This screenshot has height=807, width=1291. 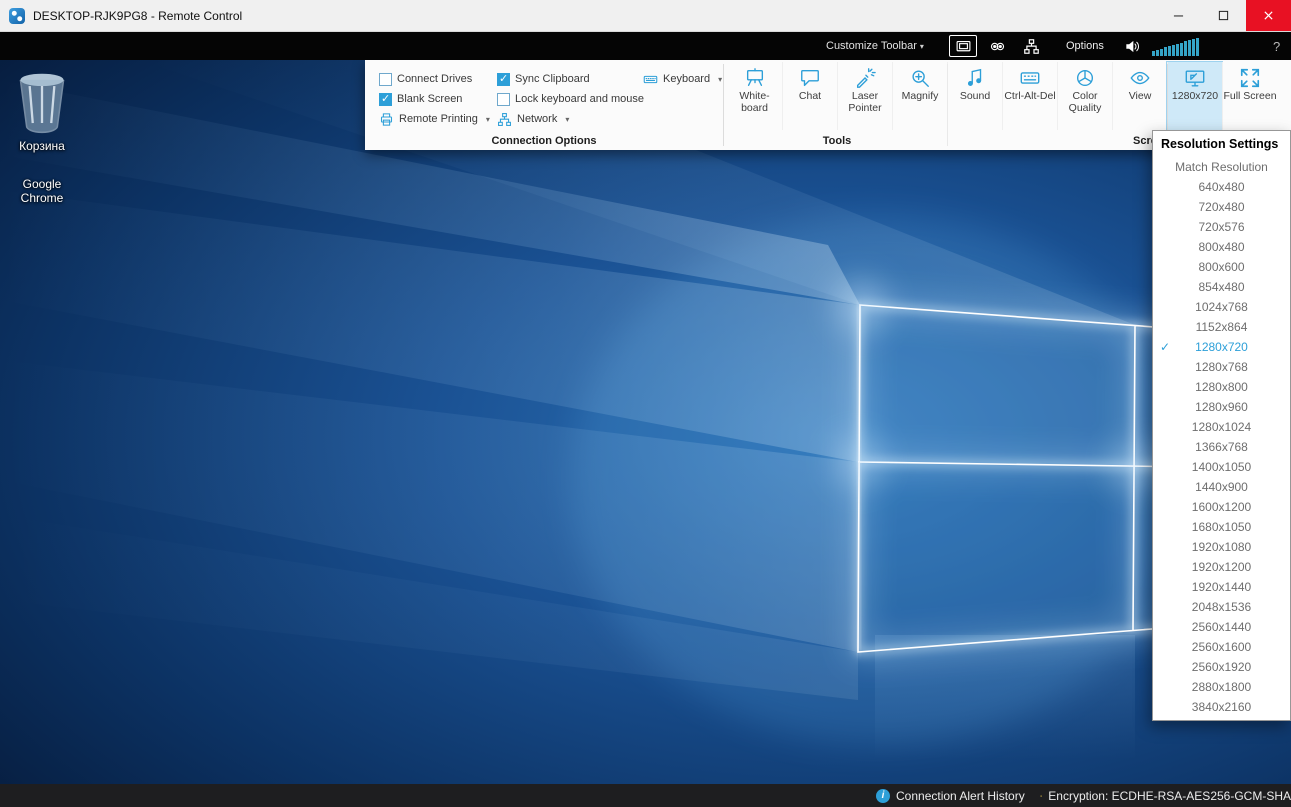 I want to click on remote-printing-label: Remote Printing, so click(x=438, y=119).